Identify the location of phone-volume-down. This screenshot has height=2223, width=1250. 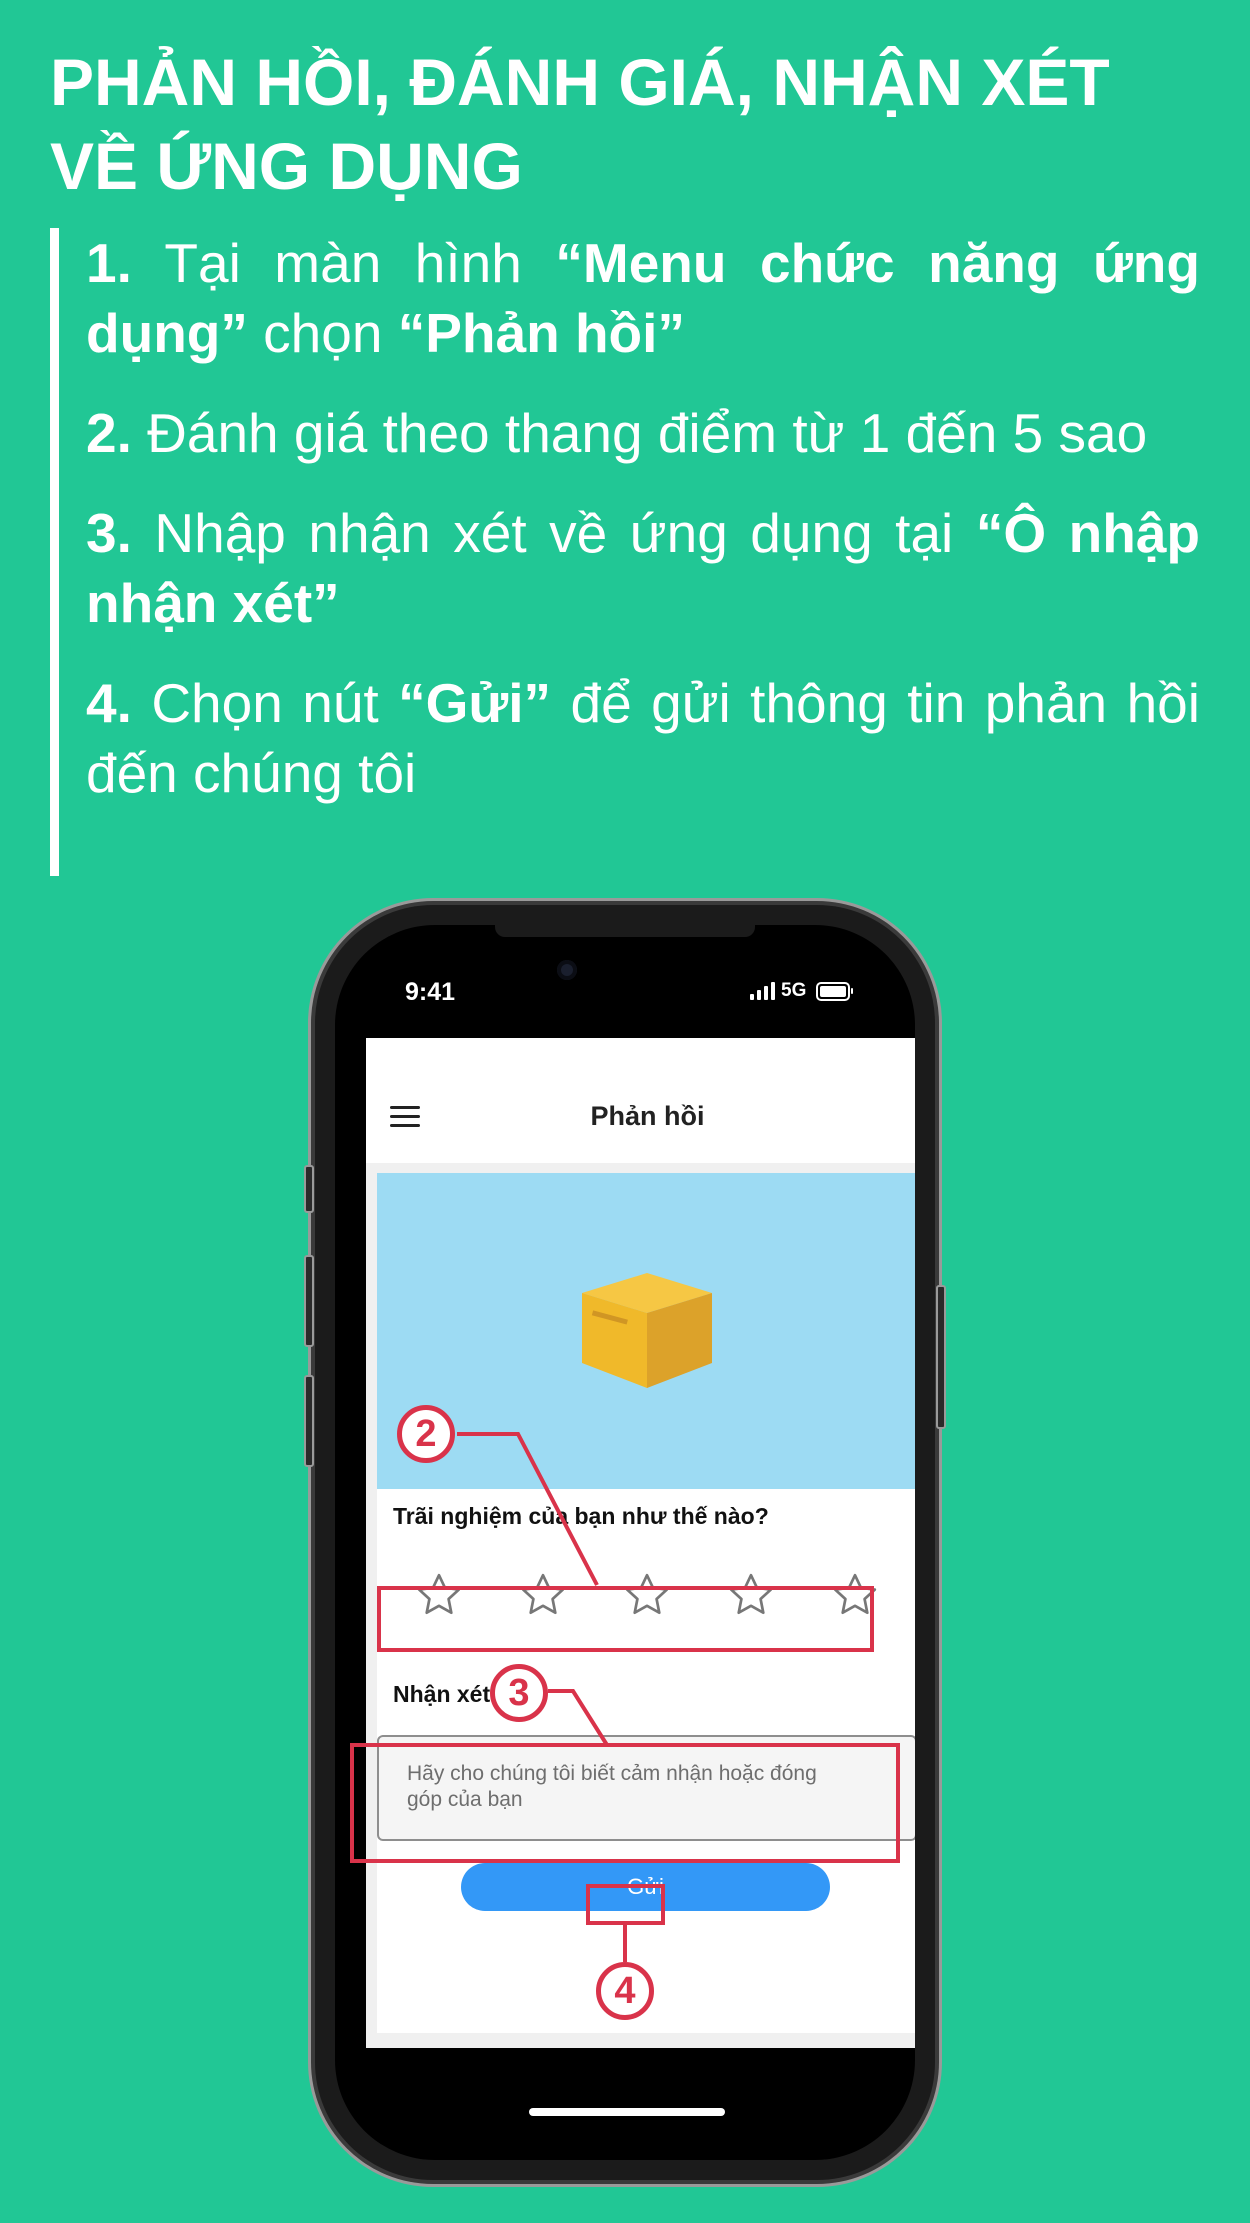
(309, 1421).